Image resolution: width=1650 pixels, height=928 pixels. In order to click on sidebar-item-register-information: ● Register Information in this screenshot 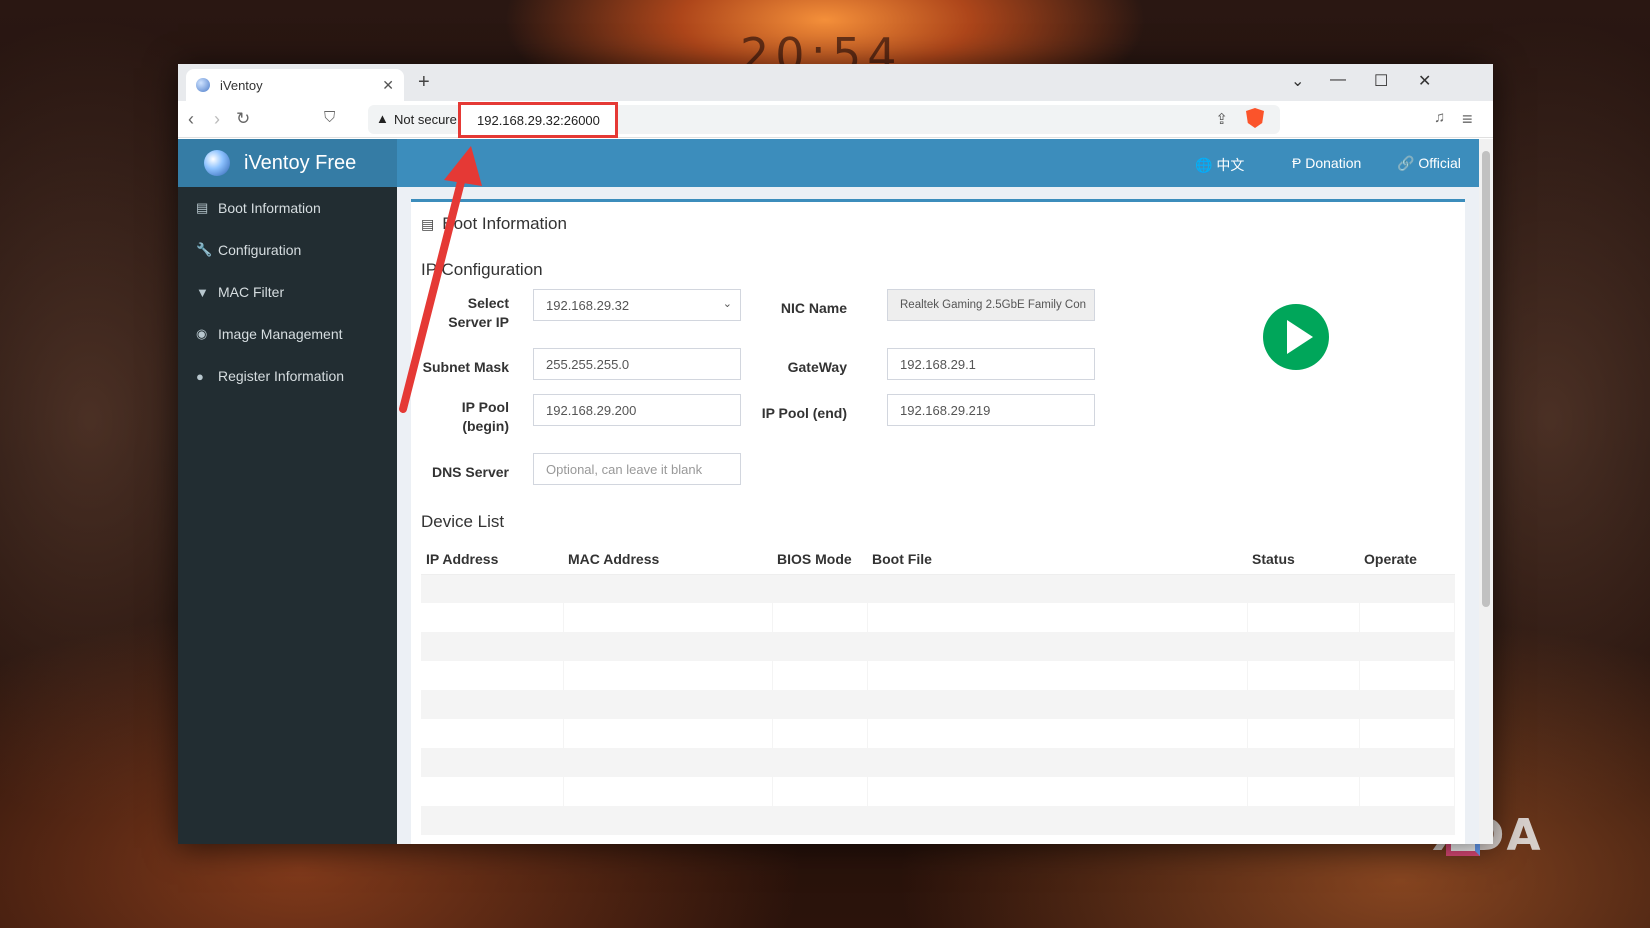, I will do `click(287, 376)`.